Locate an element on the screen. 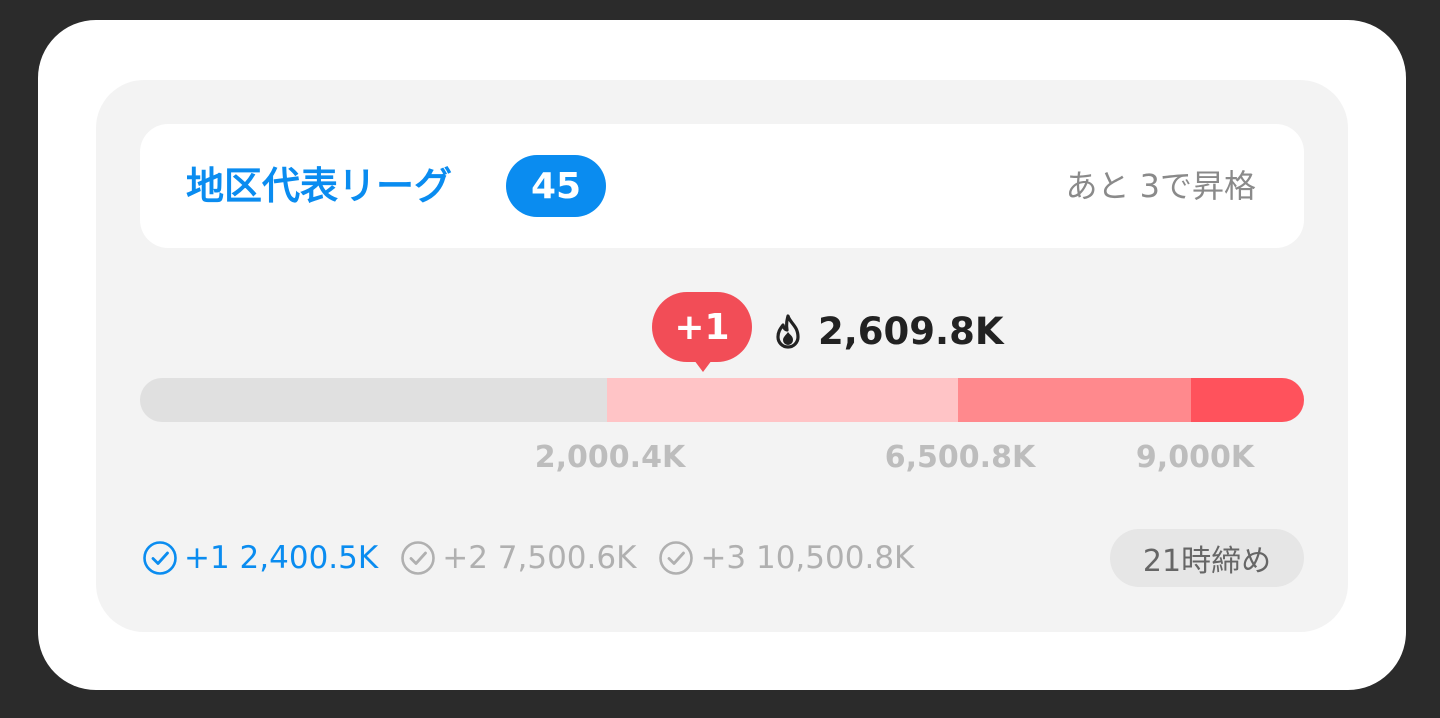 The image size is (1440, 718). gain-bubble: +1 is located at coordinates (702, 332).